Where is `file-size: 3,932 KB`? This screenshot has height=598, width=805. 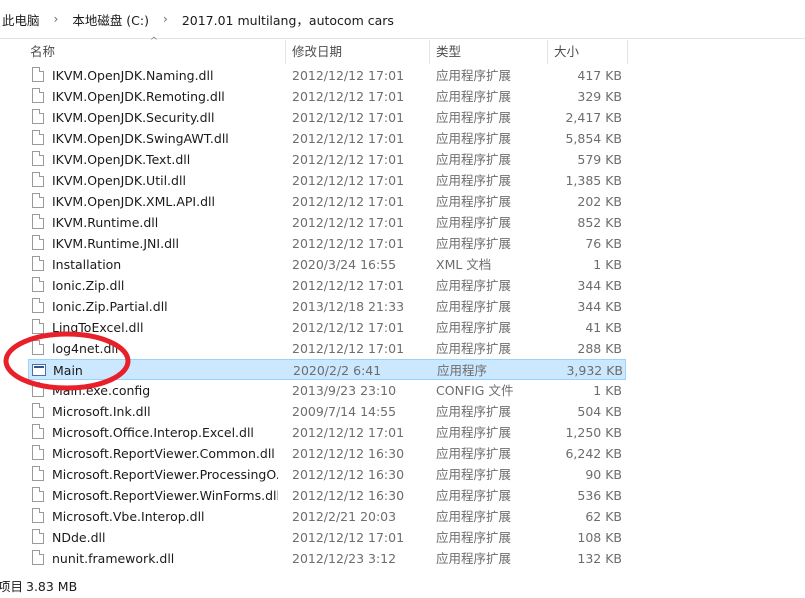 file-size: 3,932 KB is located at coordinates (594, 370).